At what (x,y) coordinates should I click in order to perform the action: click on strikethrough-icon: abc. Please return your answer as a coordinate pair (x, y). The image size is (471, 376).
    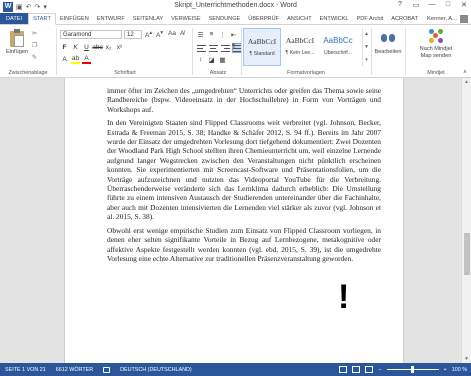
    Looking at the image, I should click on (97, 47).